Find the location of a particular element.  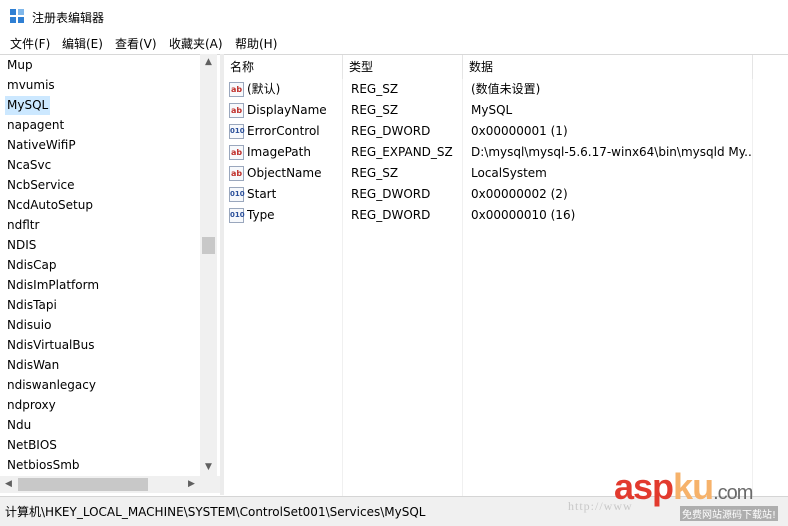

value-row: ab (默认) REG_SZ (数值未设置) is located at coordinates (506, 89).